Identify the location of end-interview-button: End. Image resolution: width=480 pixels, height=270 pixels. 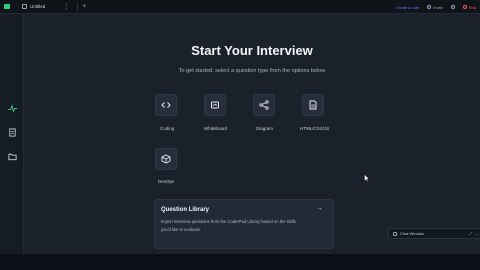
(469, 7).